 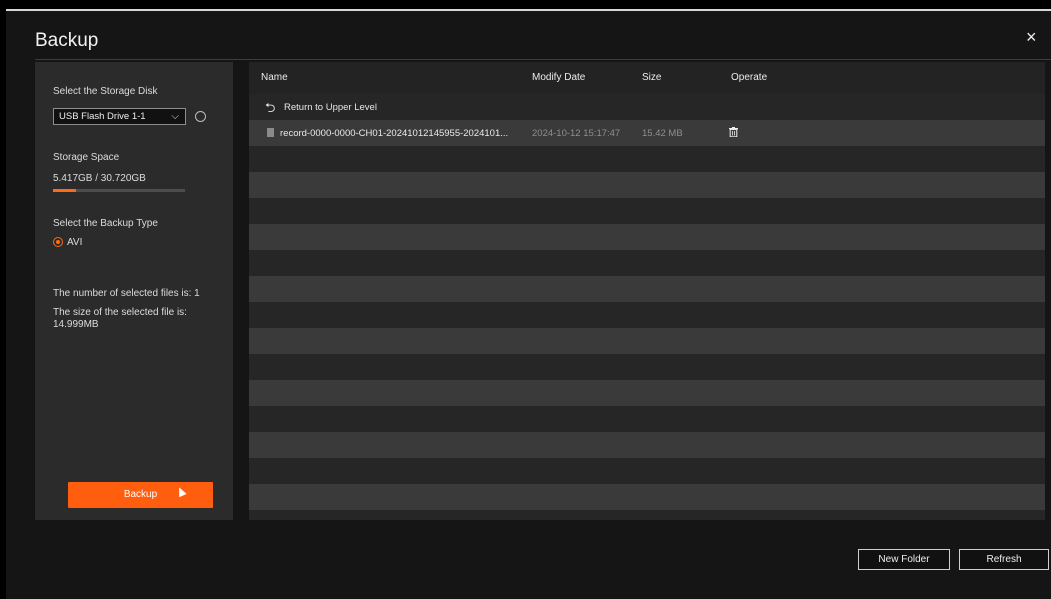 What do you see at coordinates (105, 91) in the screenshot?
I see `storage-disk-label: Select the Storage Disk` at bounding box center [105, 91].